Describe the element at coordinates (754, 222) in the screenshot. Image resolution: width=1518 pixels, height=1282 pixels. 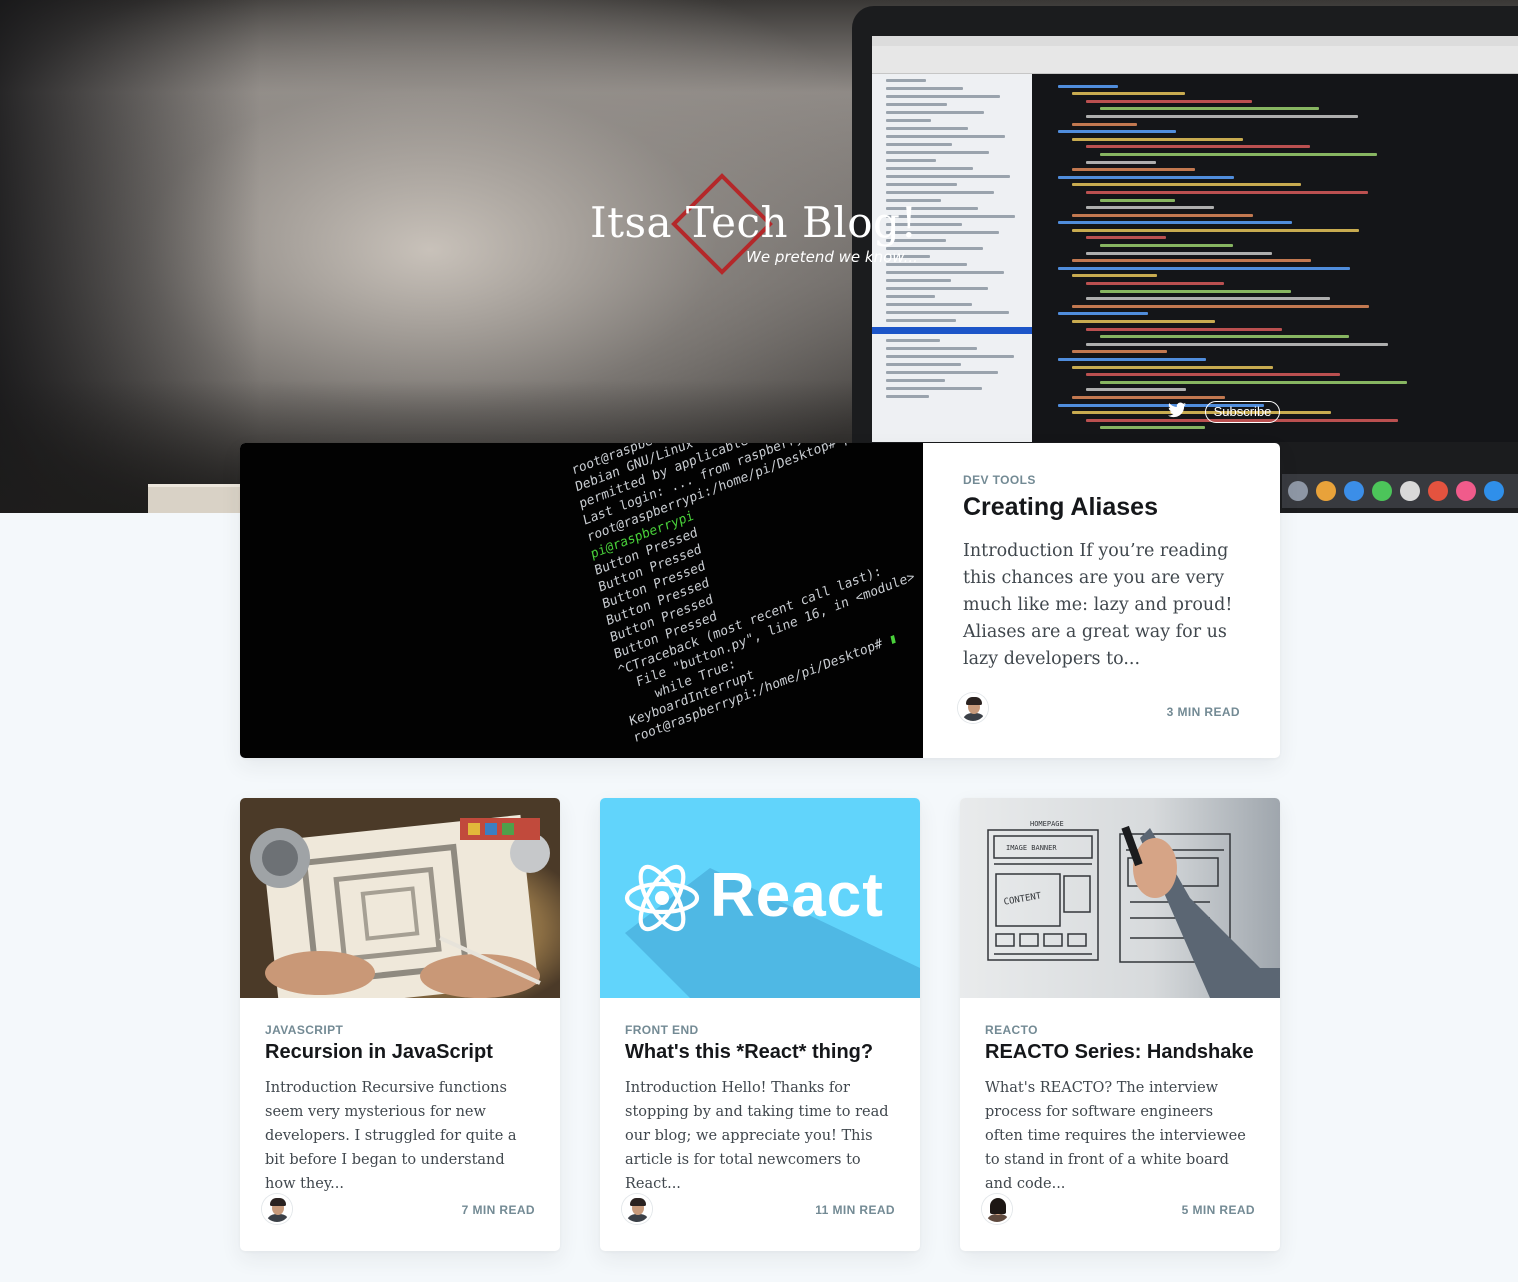
I see `site-title: Itsa Tech Blog!` at that location.